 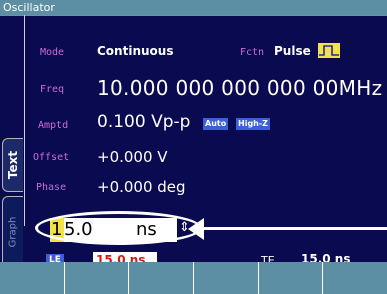 What do you see at coordinates (135, 51) in the screenshot?
I see `mode-value: Continuous` at bounding box center [135, 51].